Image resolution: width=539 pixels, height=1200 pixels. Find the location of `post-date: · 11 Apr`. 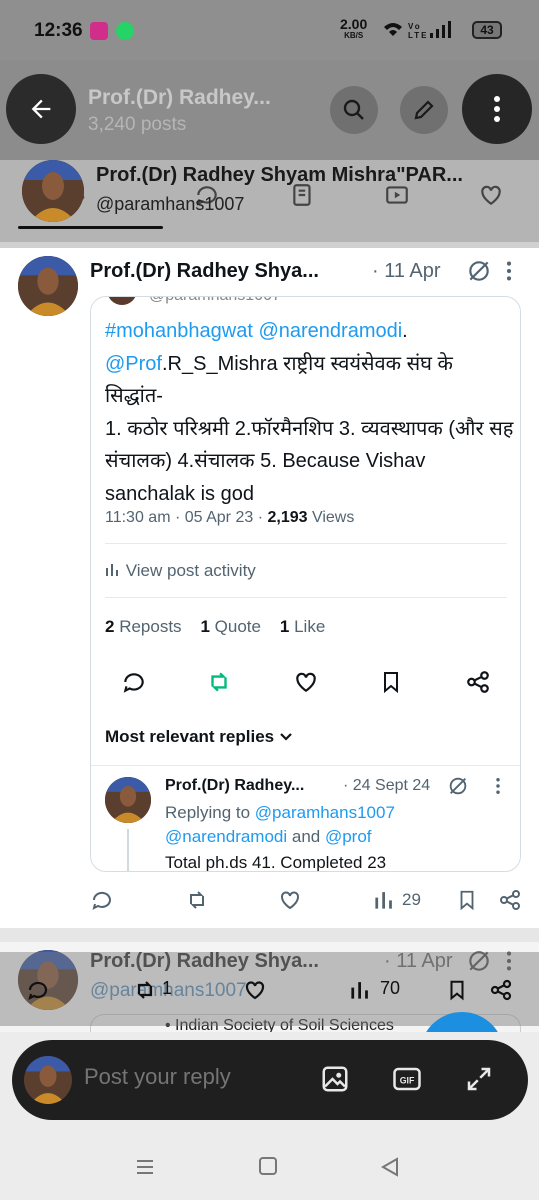

post-date: · 11 Apr is located at coordinates (406, 271).